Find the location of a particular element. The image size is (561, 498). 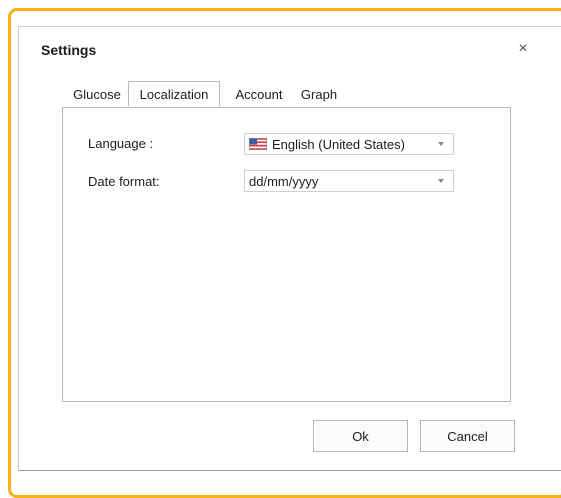

language-select: English (United States) is located at coordinates (349, 144).